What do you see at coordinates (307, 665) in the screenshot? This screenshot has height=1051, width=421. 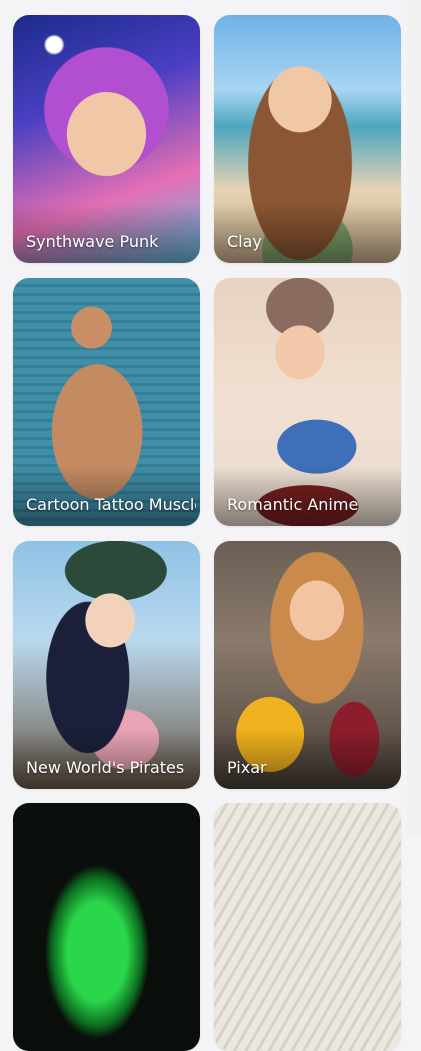 I see `style-card-pixar: Pixar` at bounding box center [307, 665].